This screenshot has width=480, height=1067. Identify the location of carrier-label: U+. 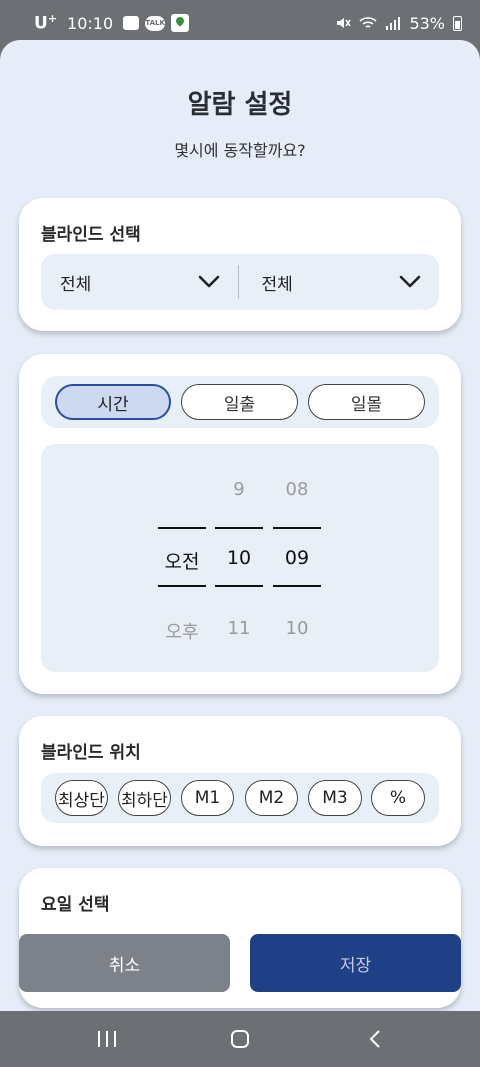
(46, 23).